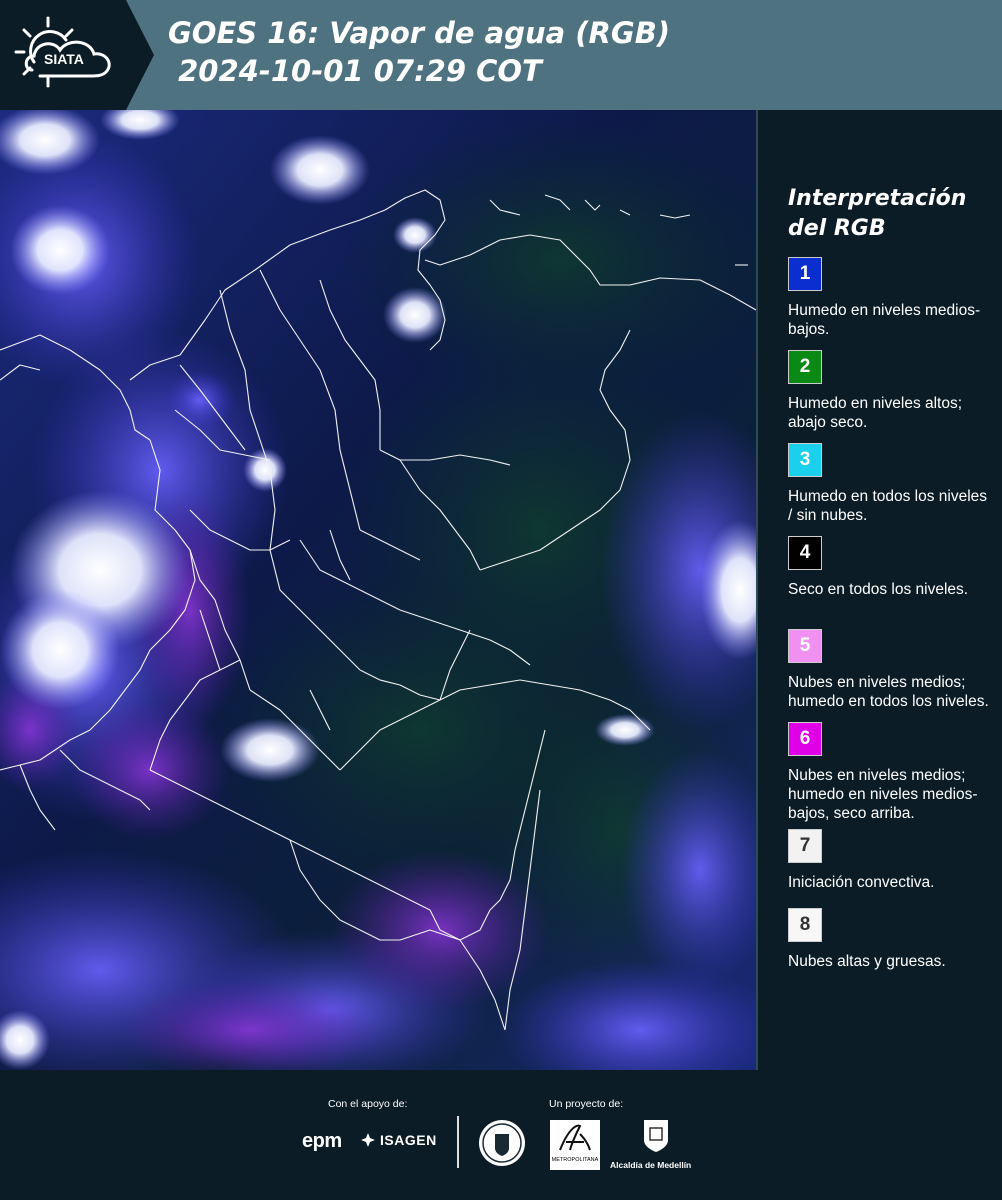 The width and height of the screenshot is (1002, 1200). I want to click on legend-item: 7 Iniciación convectiva., so click(890, 860).